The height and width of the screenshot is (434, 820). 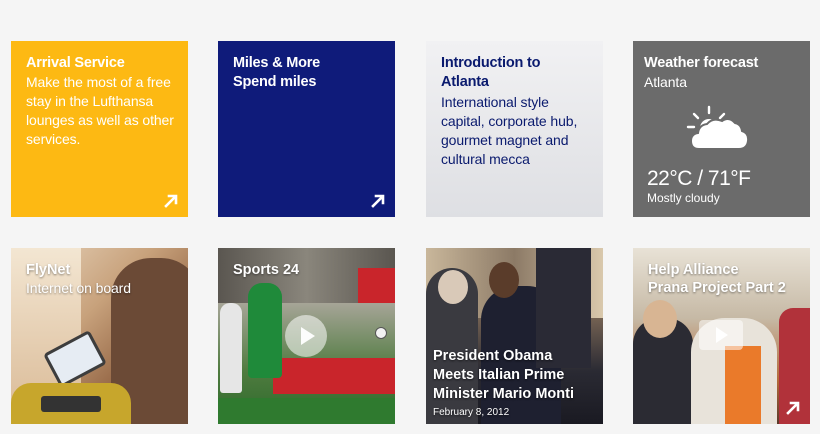 I want to click on flynet-subtitle: Internet on board, so click(x=78, y=288).